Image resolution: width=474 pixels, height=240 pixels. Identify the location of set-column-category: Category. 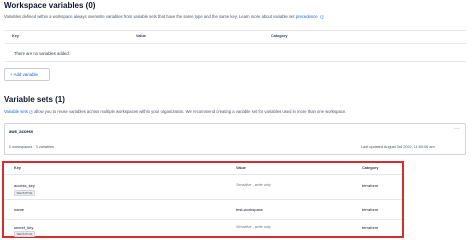
(370, 168).